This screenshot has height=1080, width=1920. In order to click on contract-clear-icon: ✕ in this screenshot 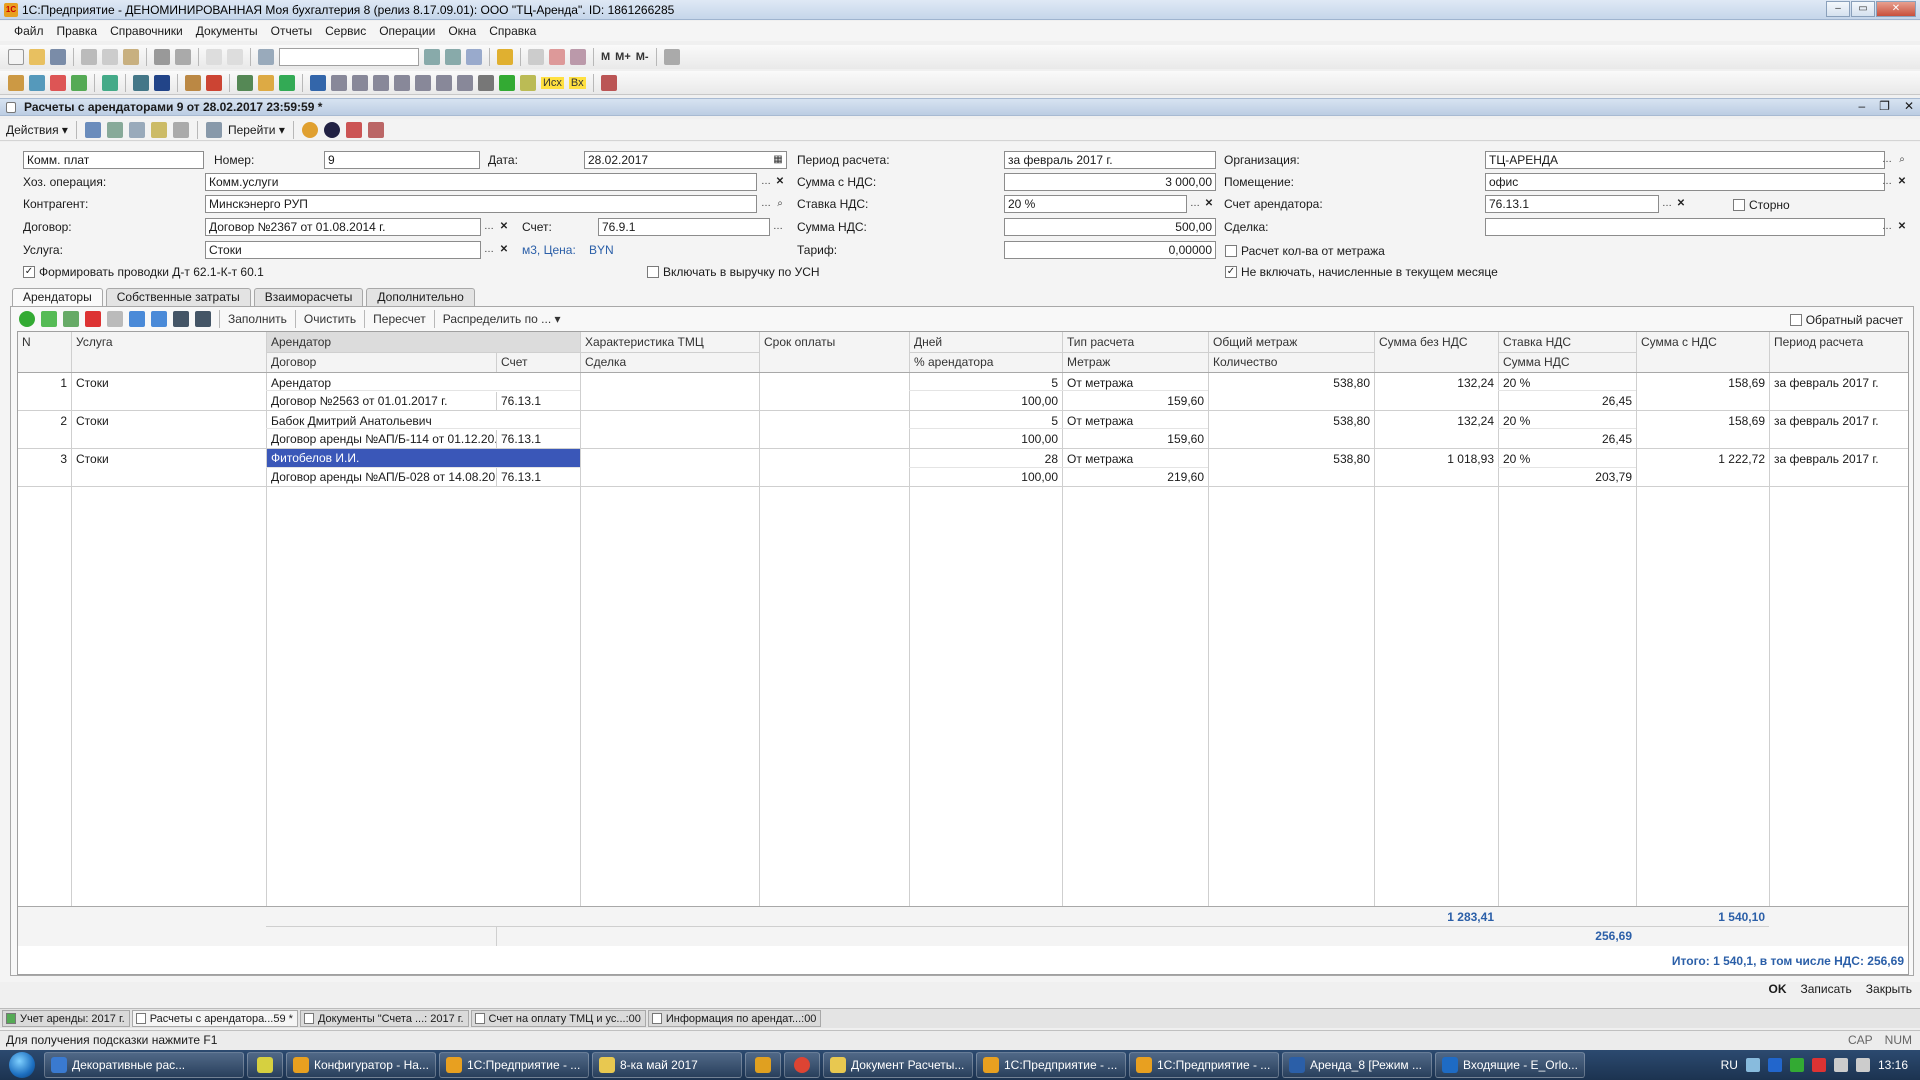, I will do `click(504, 227)`.